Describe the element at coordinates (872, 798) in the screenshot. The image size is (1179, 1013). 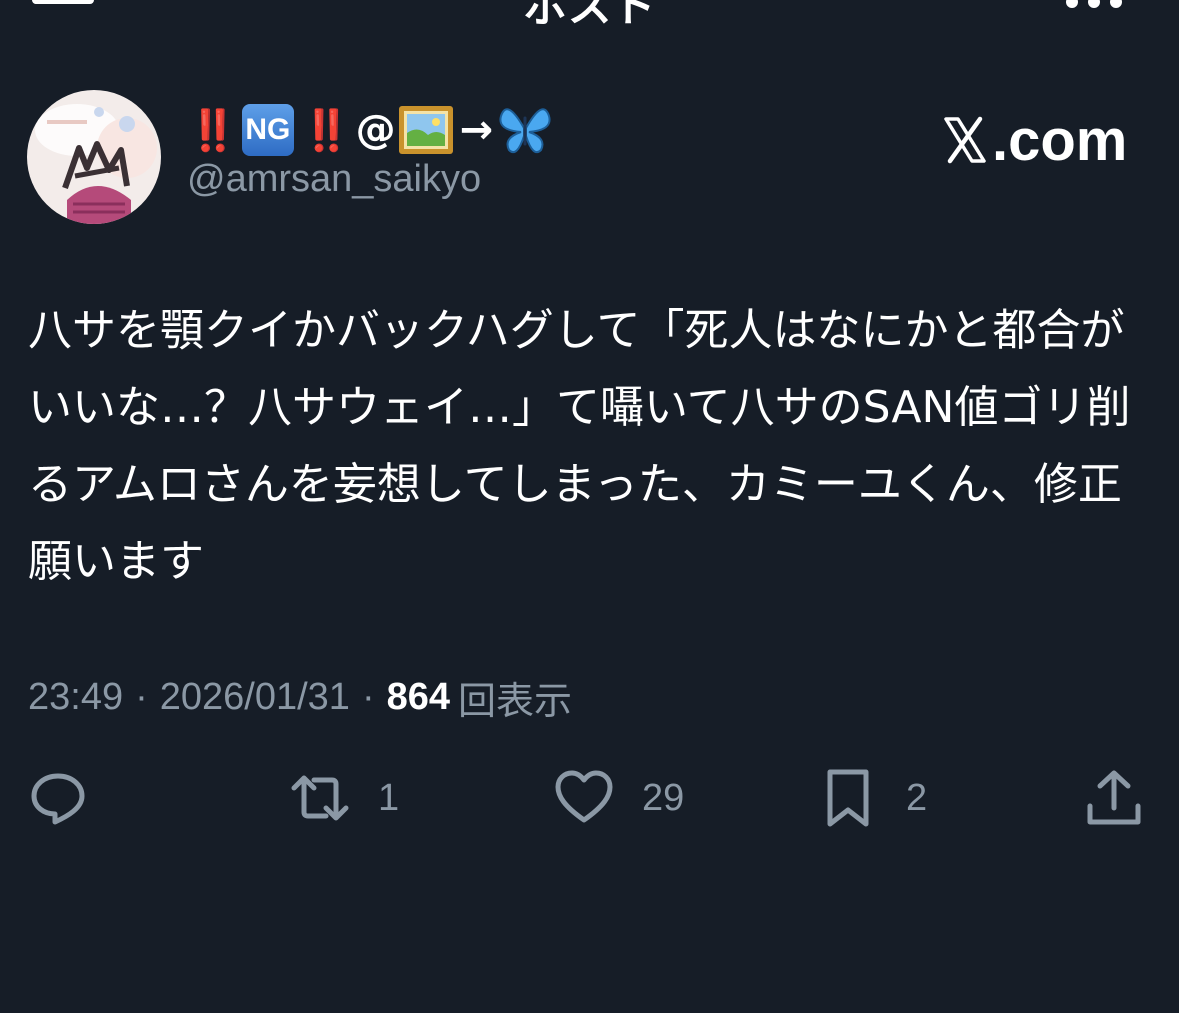
I see `bookmark-button: 2` at that location.